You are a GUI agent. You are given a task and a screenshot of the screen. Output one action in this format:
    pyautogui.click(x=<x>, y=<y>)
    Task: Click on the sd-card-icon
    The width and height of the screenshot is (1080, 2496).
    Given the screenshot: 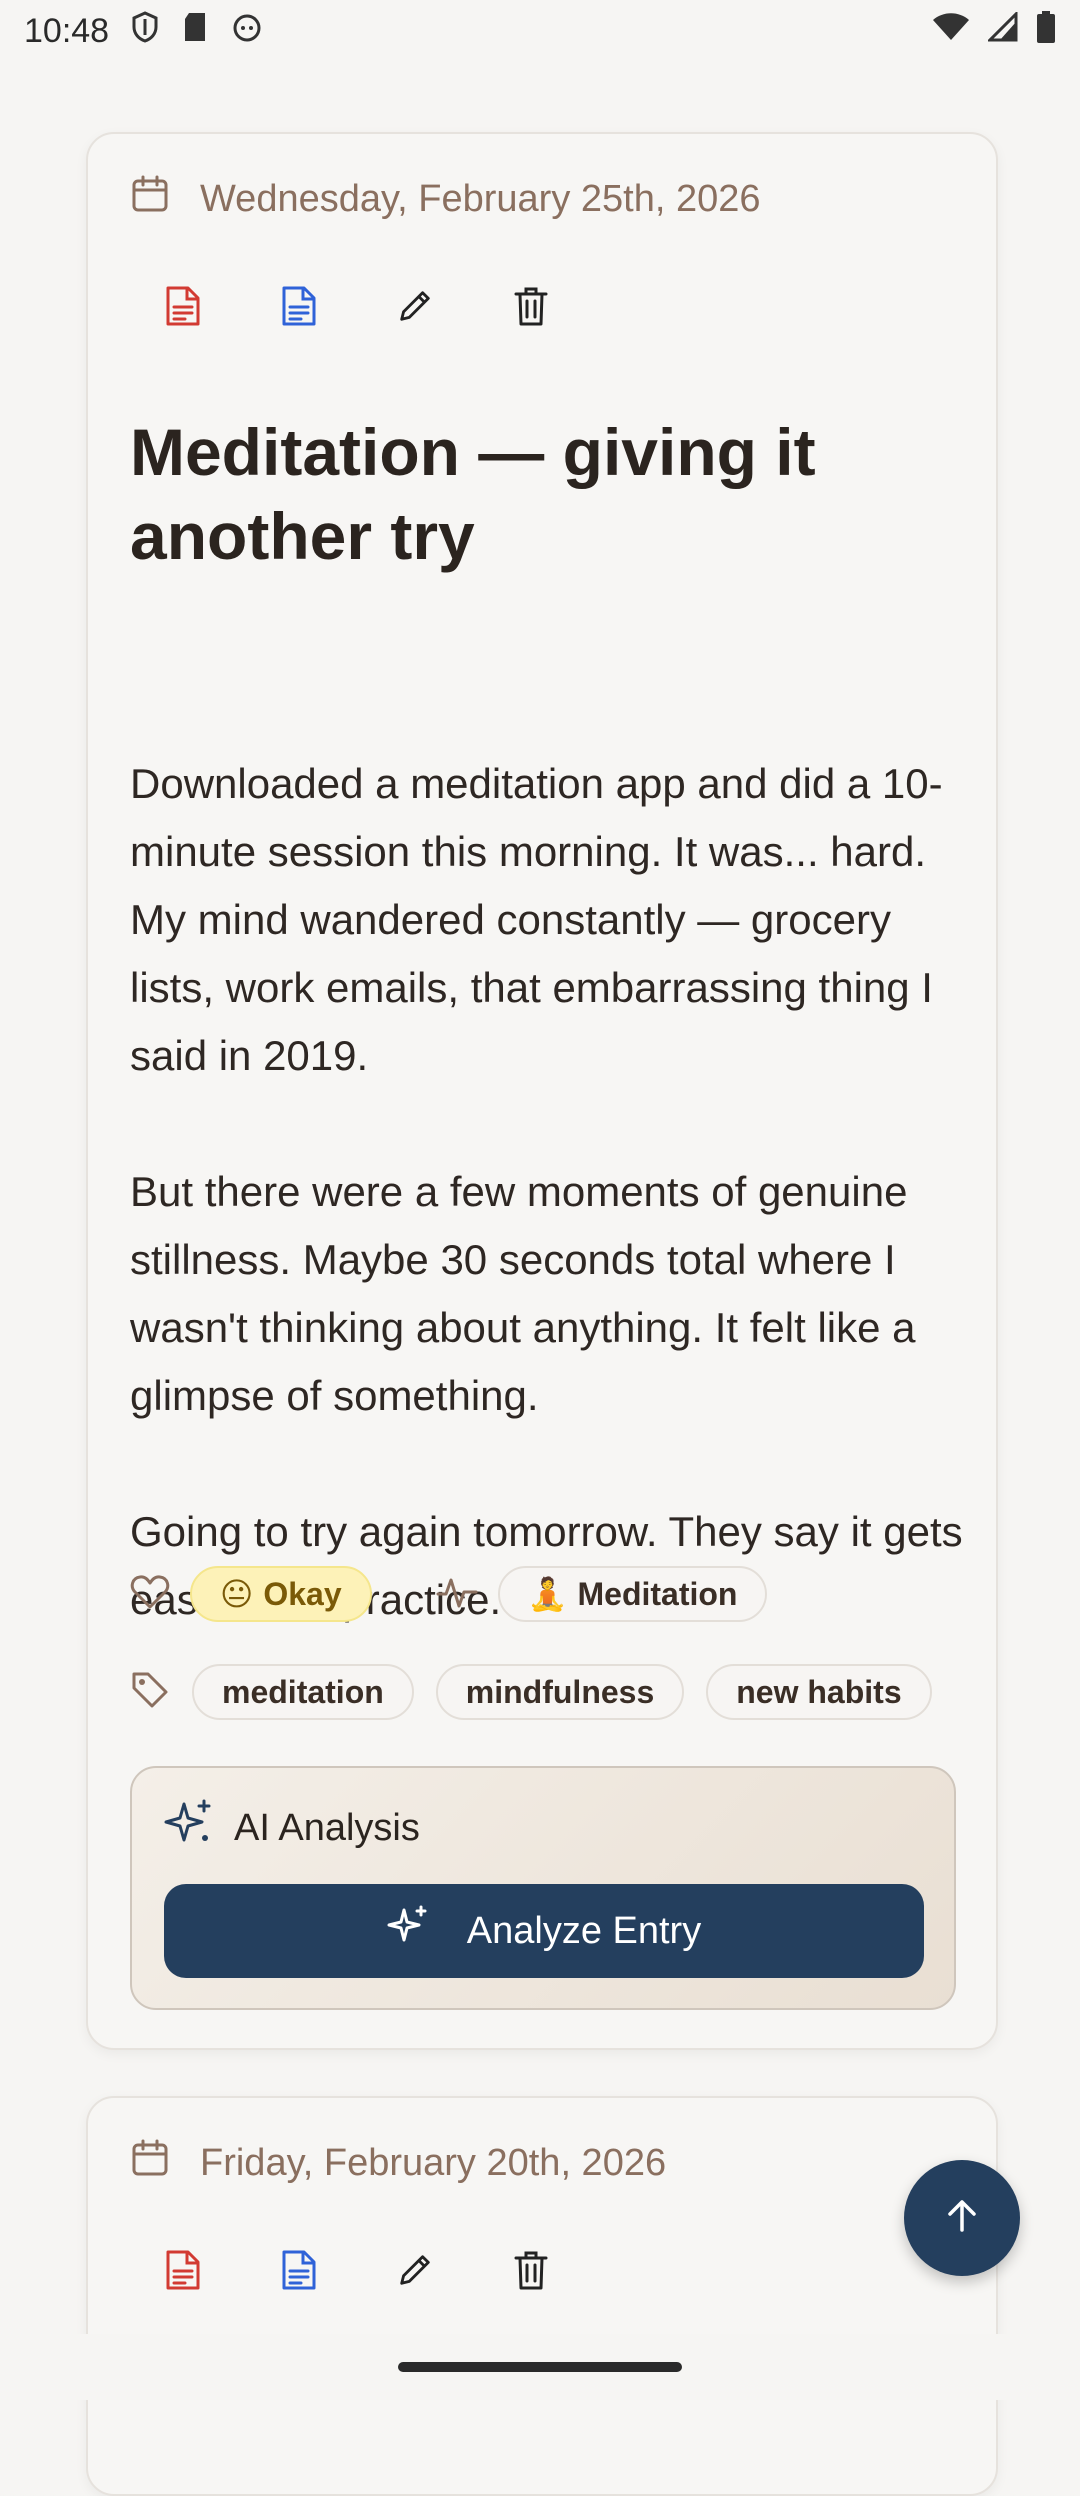 What is the action you would take?
    pyautogui.click(x=195, y=31)
    